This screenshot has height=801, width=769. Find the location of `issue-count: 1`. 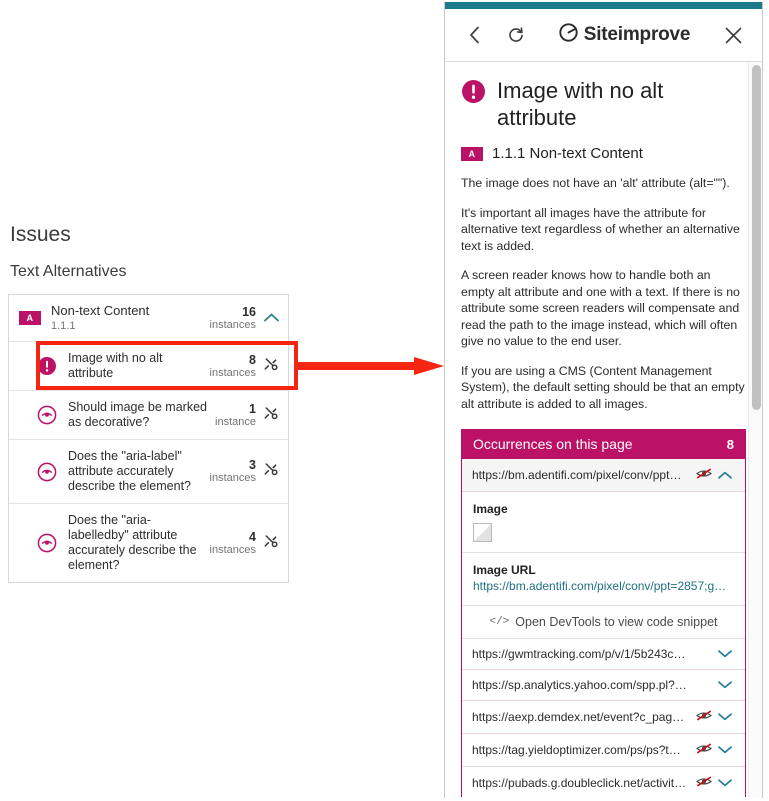

issue-count: 1 is located at coordinates (252, 408).